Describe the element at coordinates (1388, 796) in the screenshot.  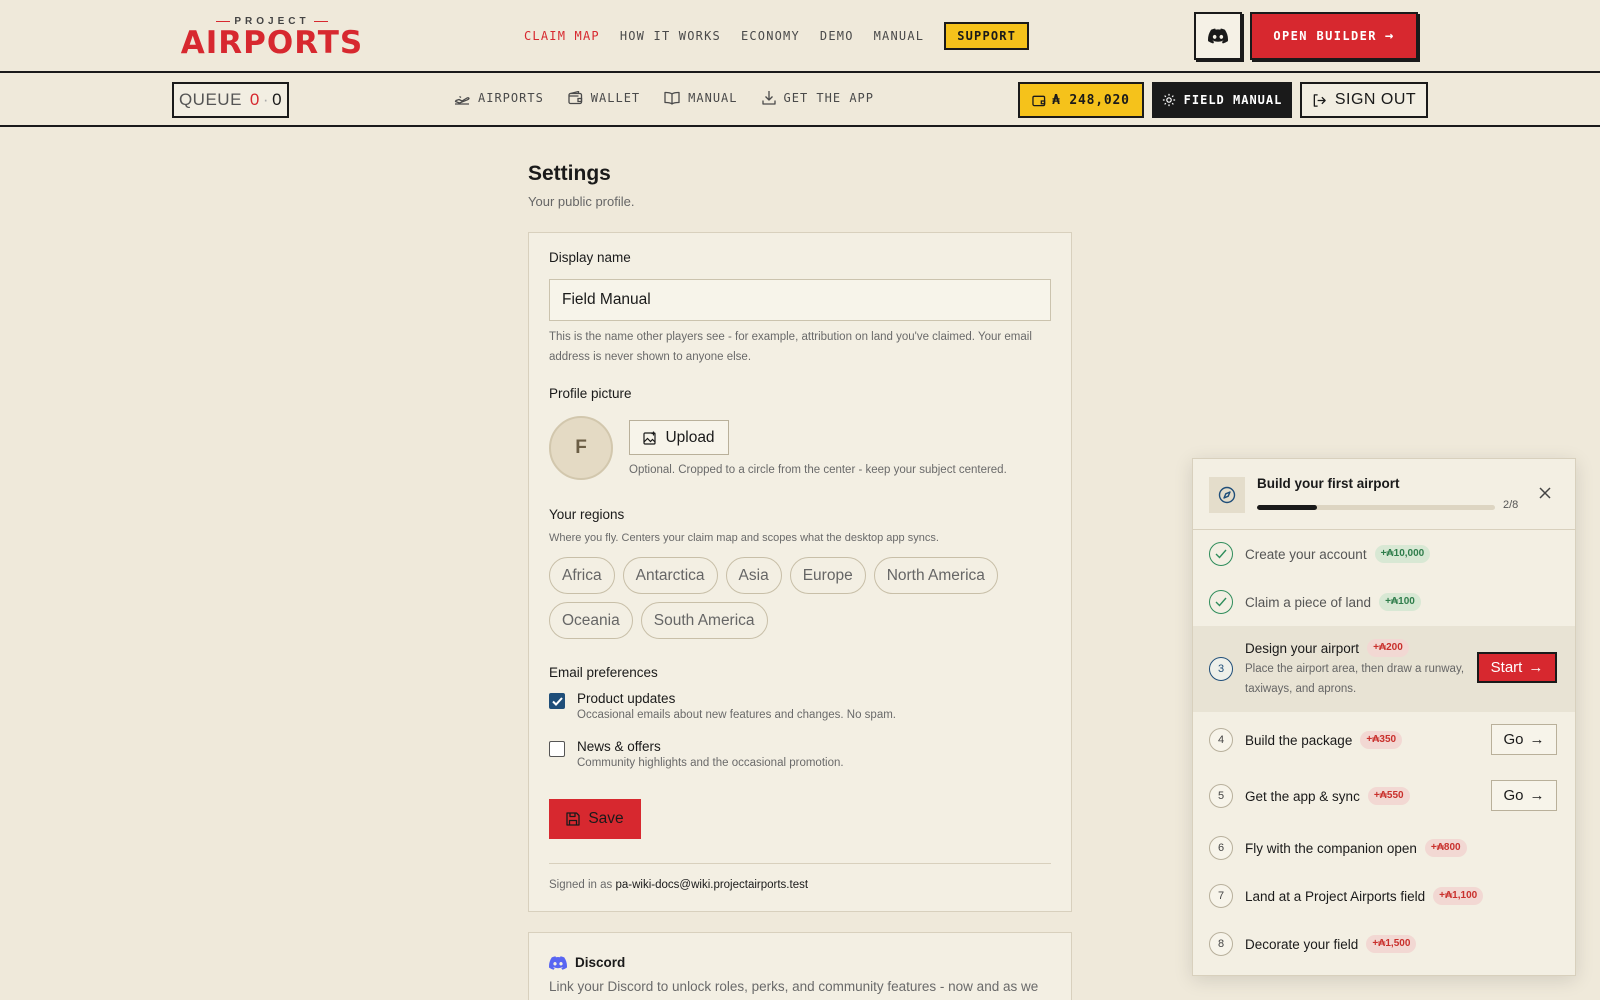
I see `step-reward-badge: +₳550` at that location.